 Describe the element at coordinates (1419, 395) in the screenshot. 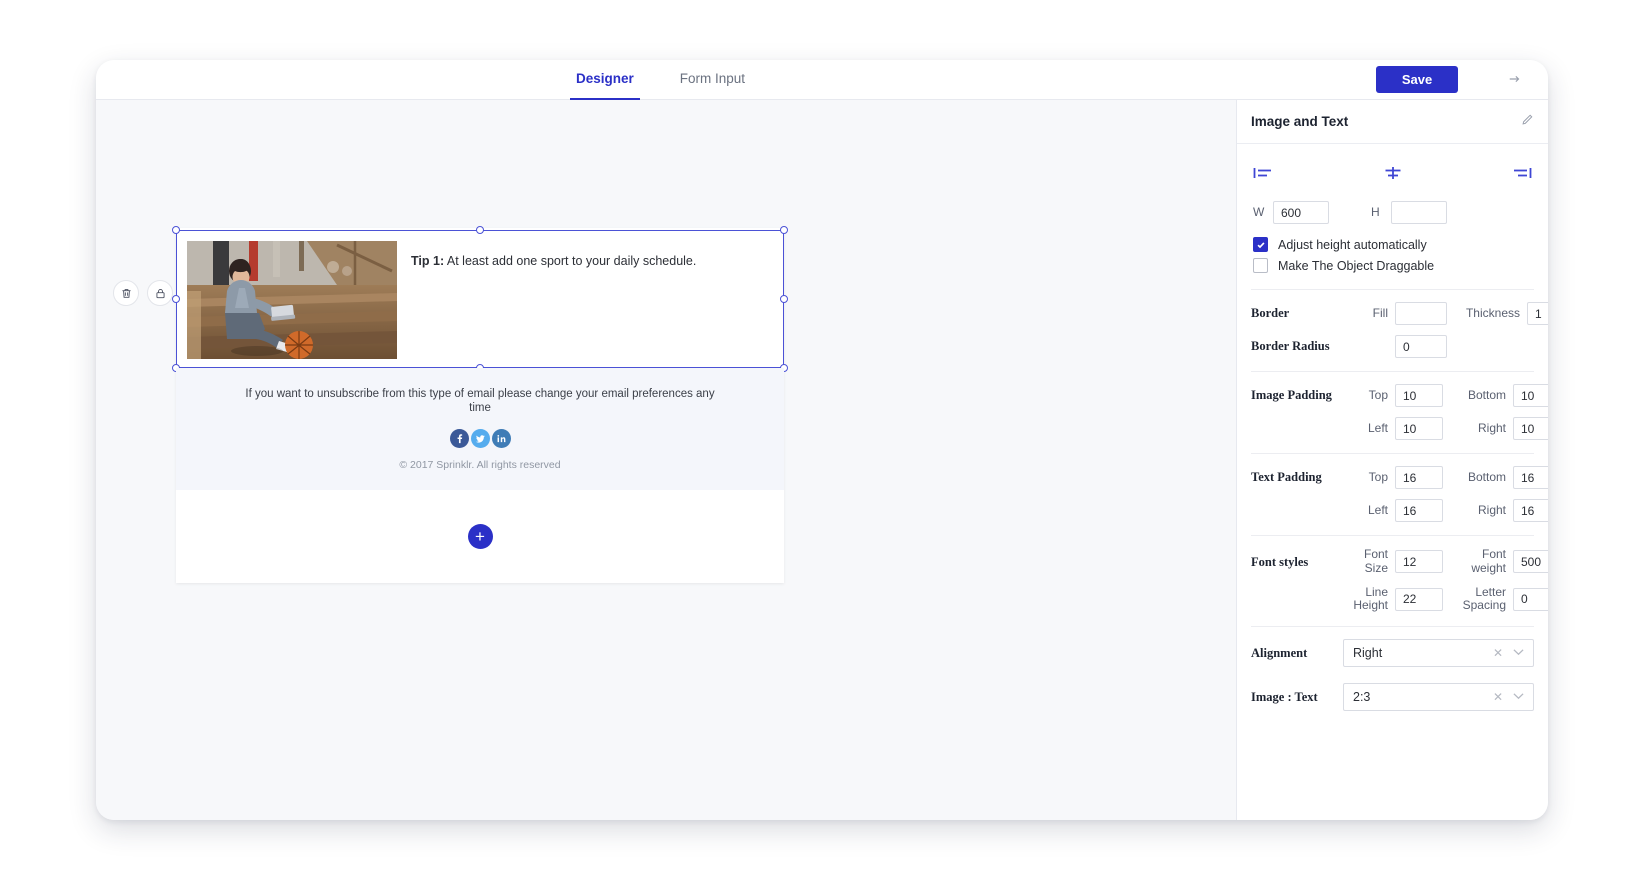

I see `image-padding-top-input` at that location.